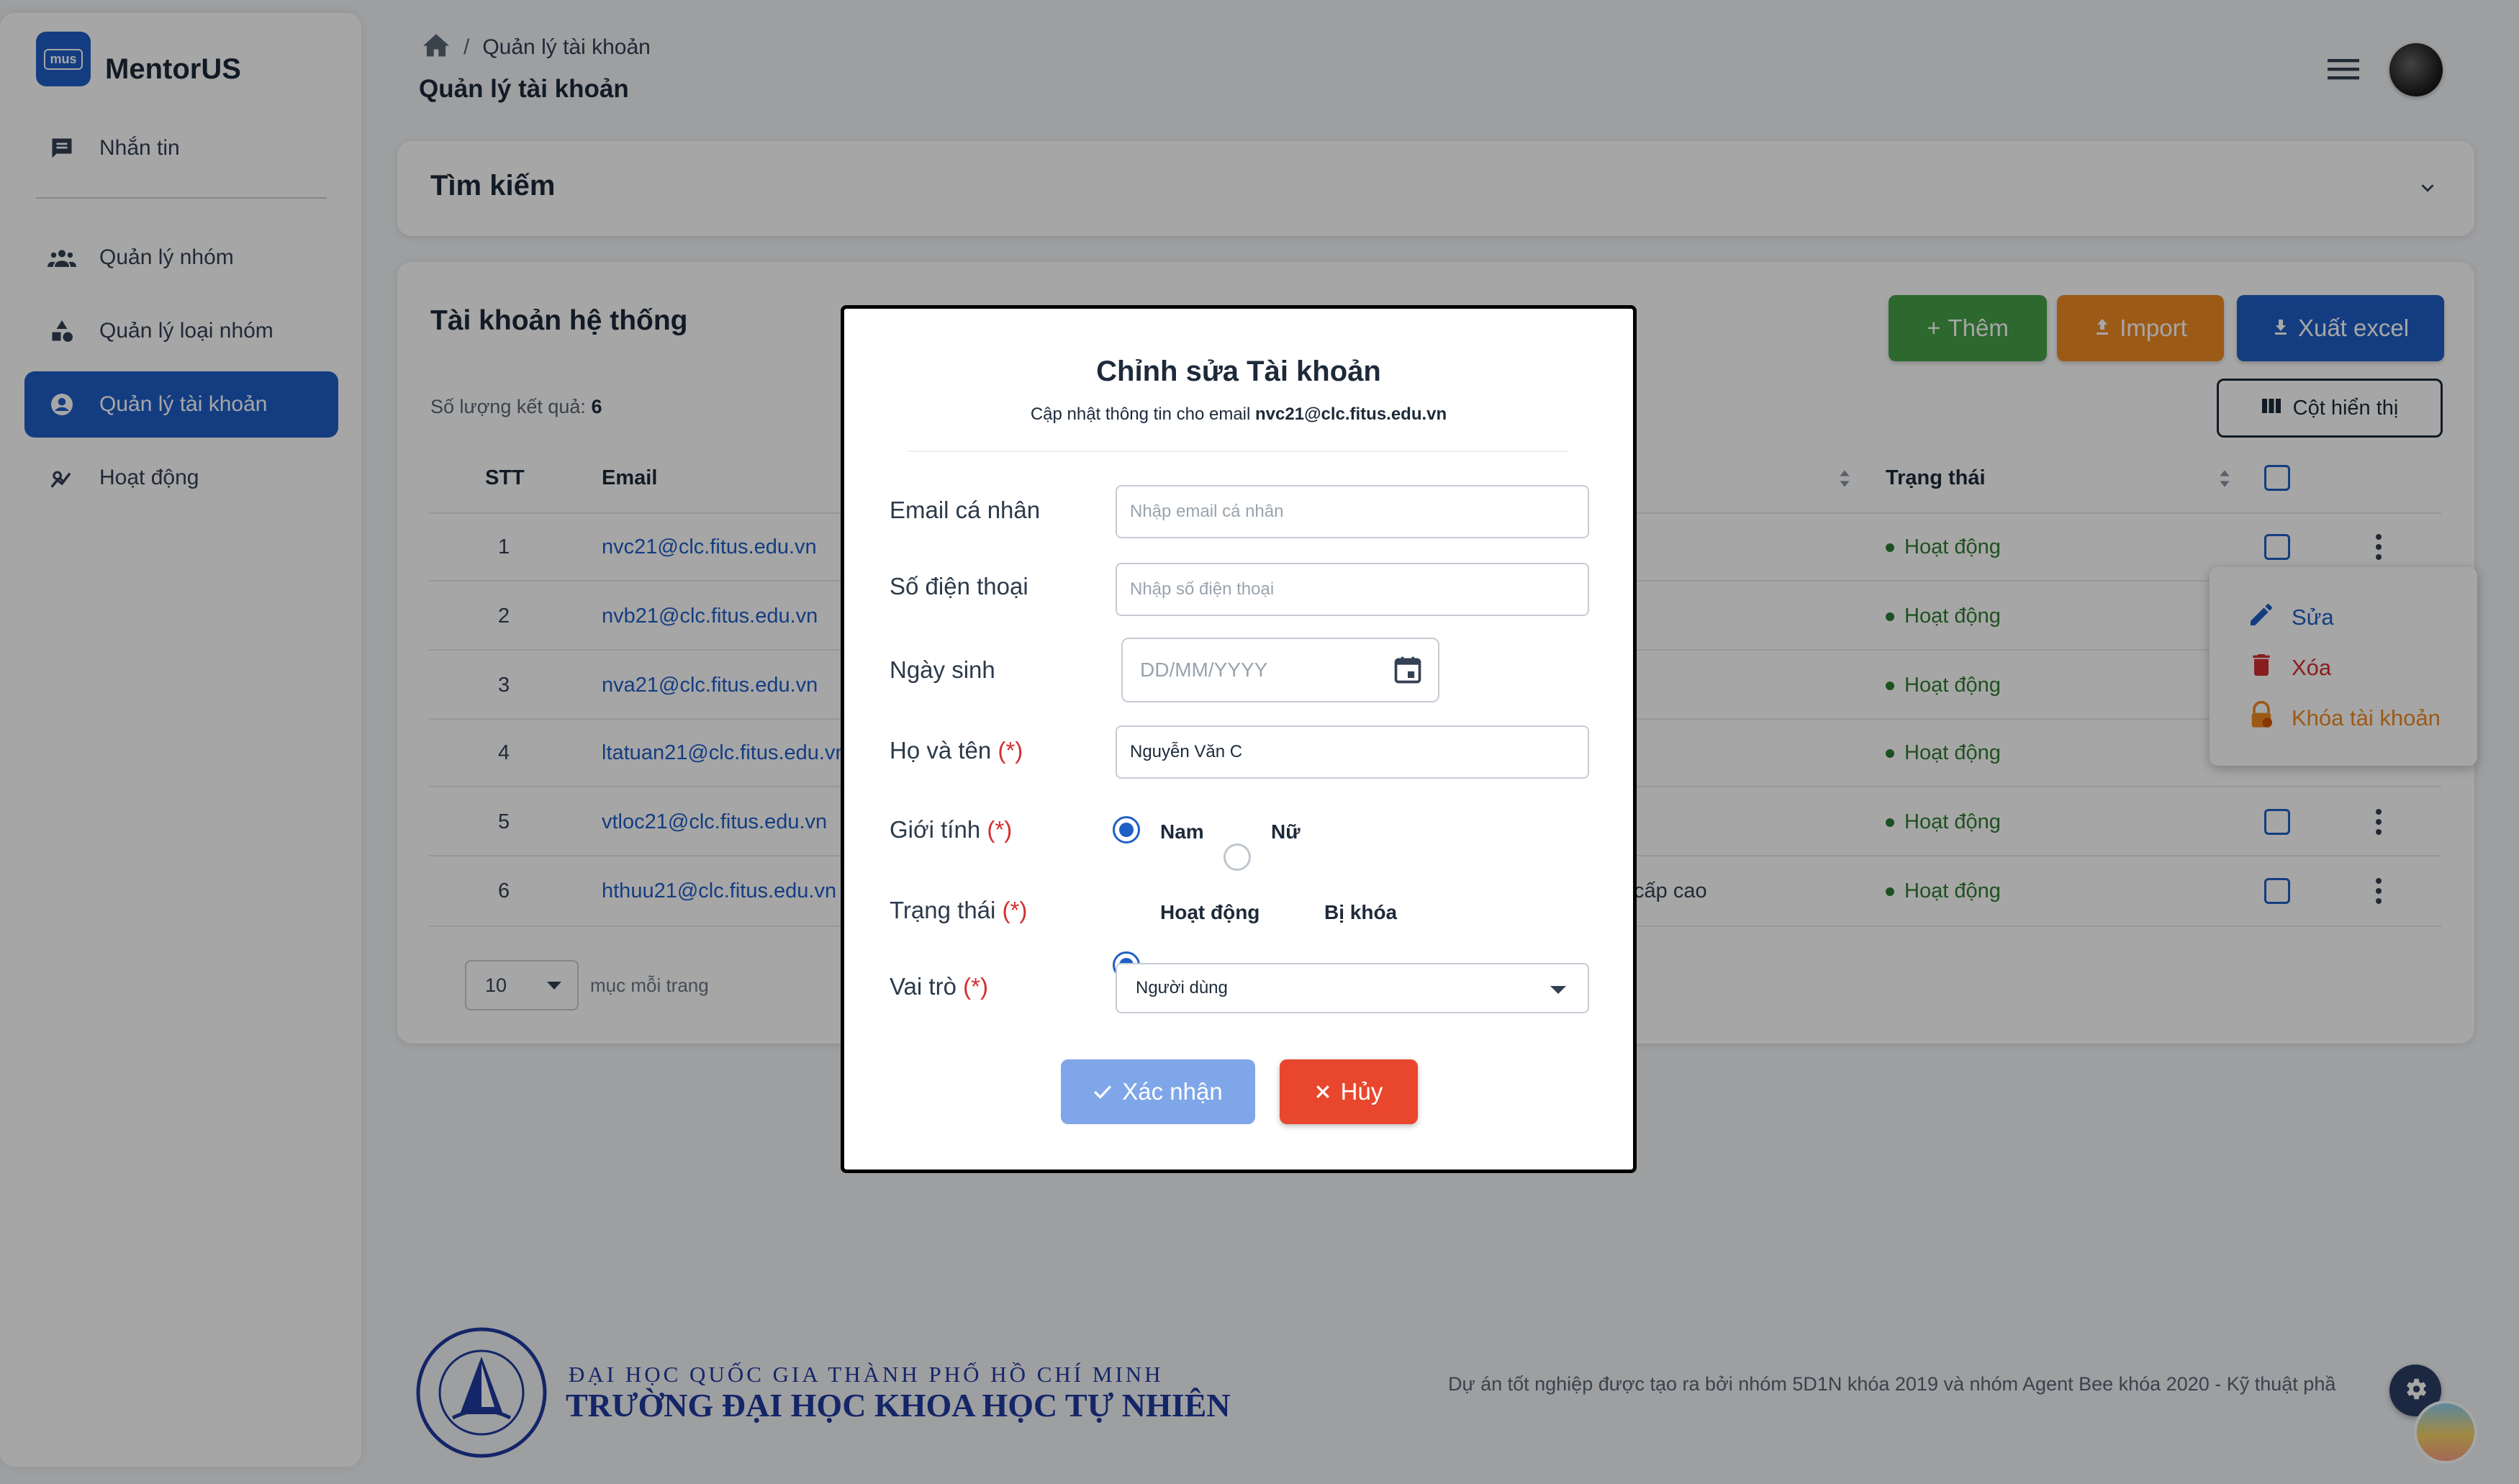 The width and height of the screenshot is (2519, 1484). I want to click on gender-radio-male, so click(1127, 829).